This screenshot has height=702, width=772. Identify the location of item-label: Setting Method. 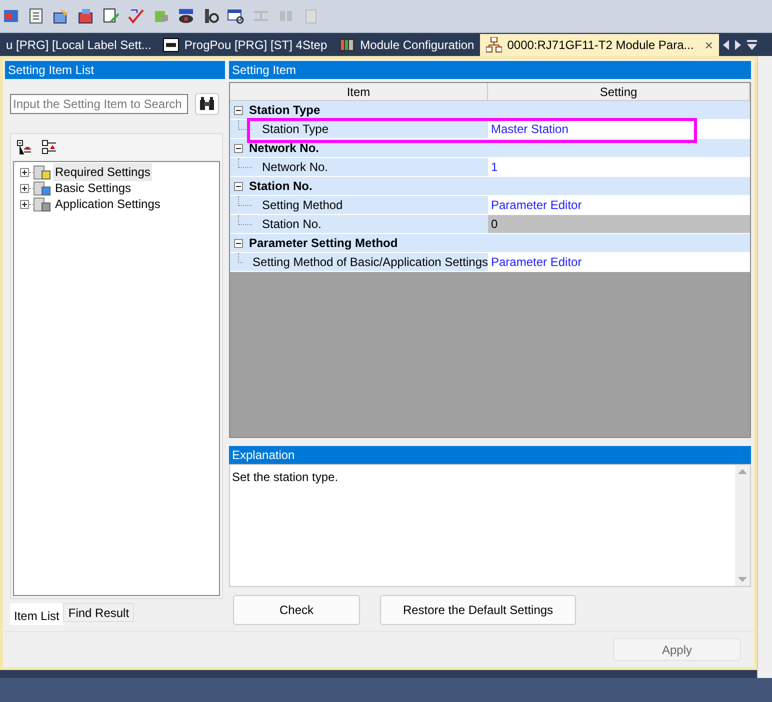
(302, 205).